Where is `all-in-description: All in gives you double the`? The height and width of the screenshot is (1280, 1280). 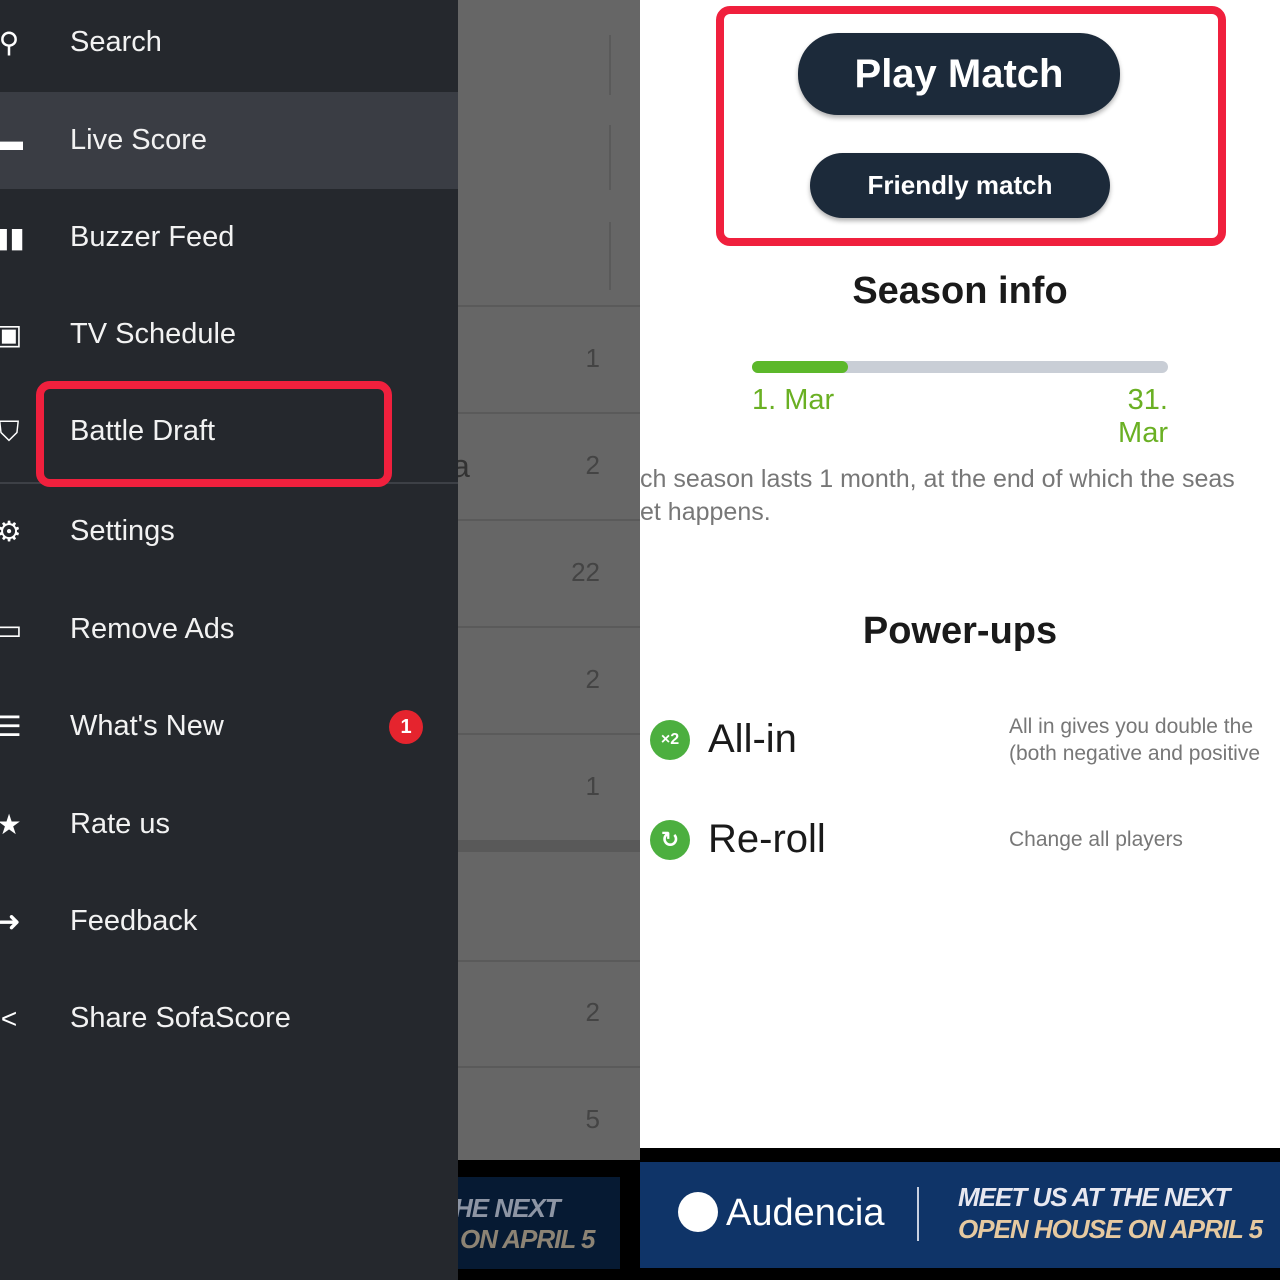
all-in-description: All in gives you double the is located at coordinates (1131, 726).